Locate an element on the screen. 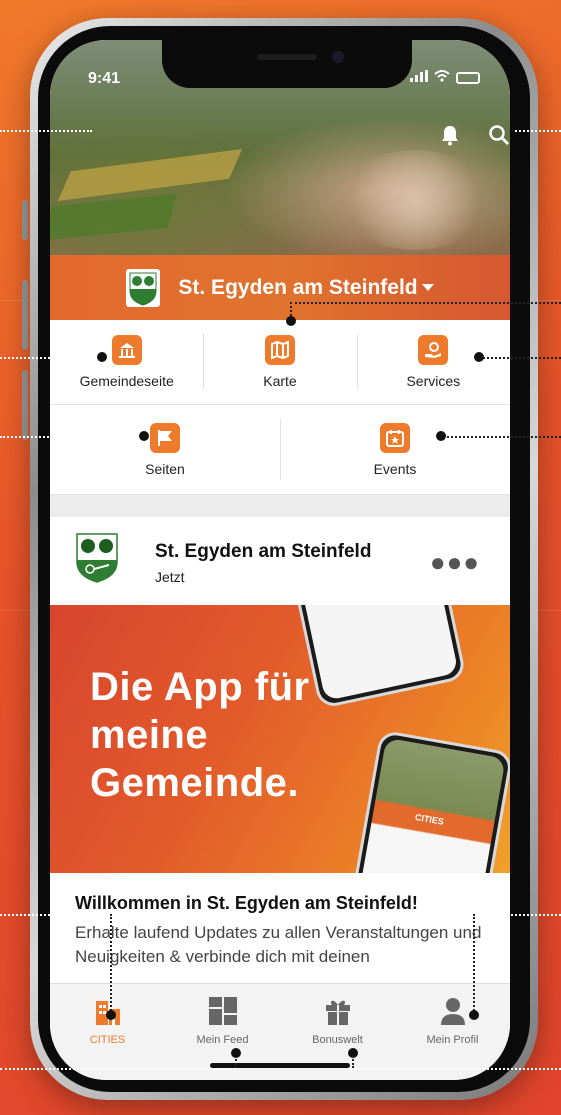 The height and width of the screenshot is (1115, 561). status-icons is located at coordinates (445, 77).